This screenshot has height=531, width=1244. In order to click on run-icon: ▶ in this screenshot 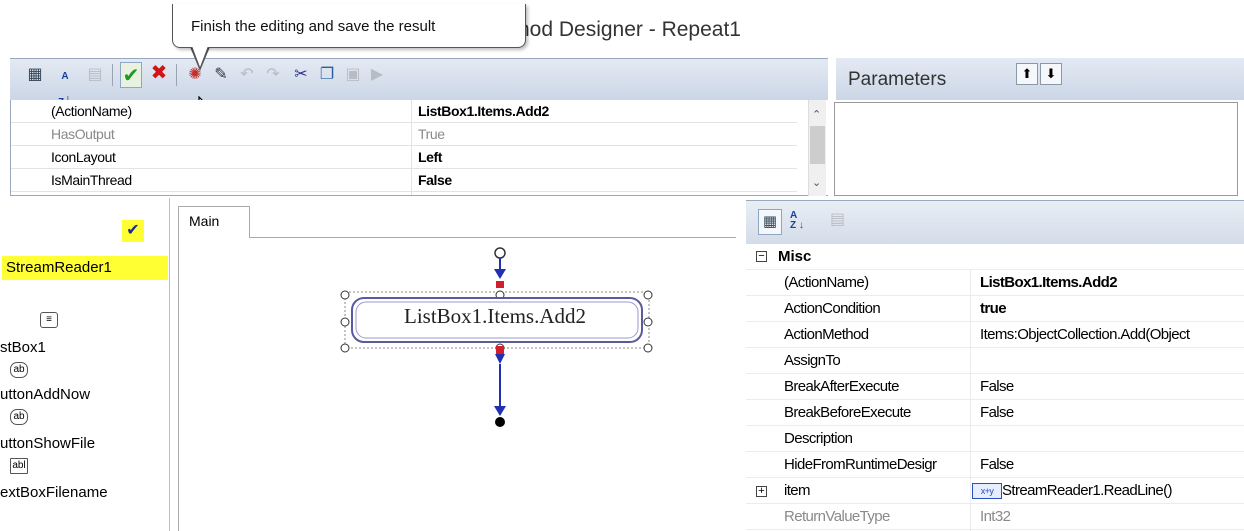, I will do `click(377, 74)`.